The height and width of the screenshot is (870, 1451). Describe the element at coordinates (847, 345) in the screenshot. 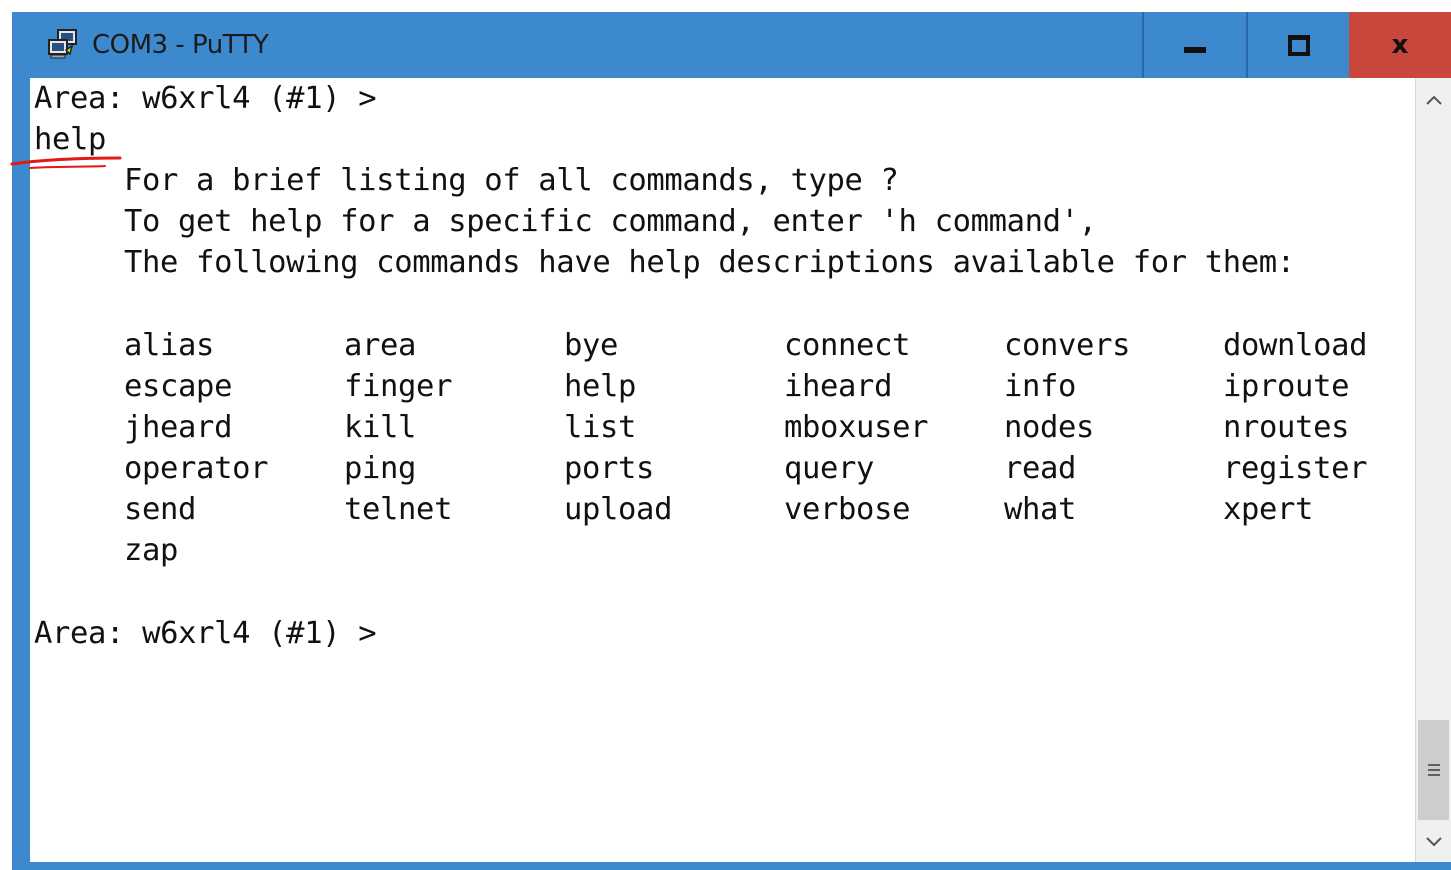

I see `command-item: connect` at that location.